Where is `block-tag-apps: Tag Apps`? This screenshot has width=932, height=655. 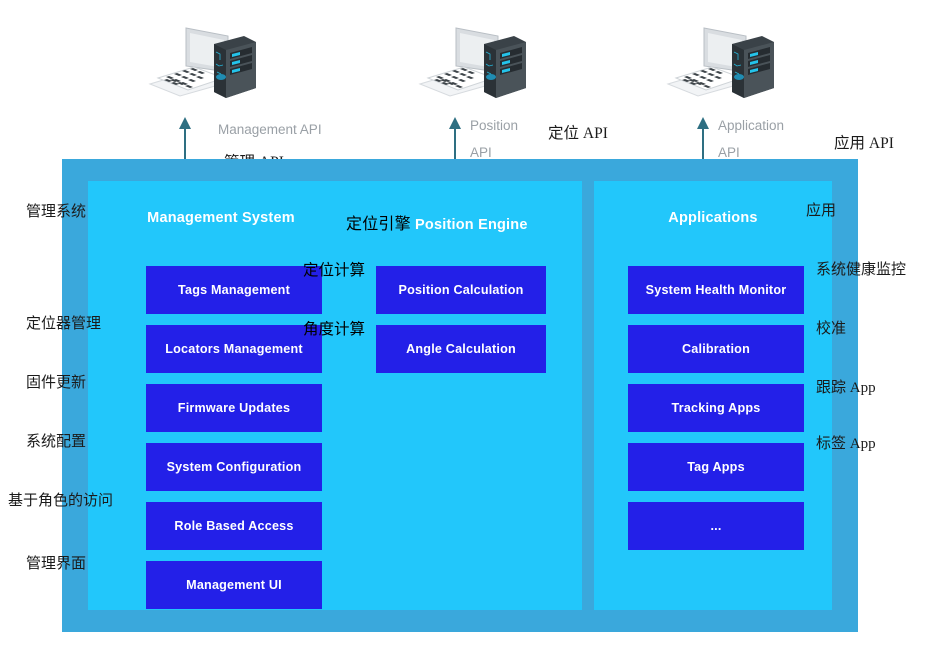
block-tag-apps: Tag Apps is located at coordinates (716, 467).